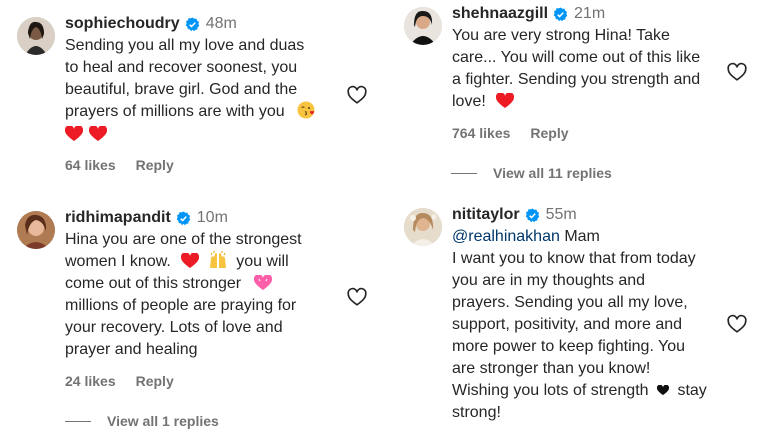  Describe the element at coordinates (481, 133) in the screenshot. I see `likes-count: 764 likes` at that location.